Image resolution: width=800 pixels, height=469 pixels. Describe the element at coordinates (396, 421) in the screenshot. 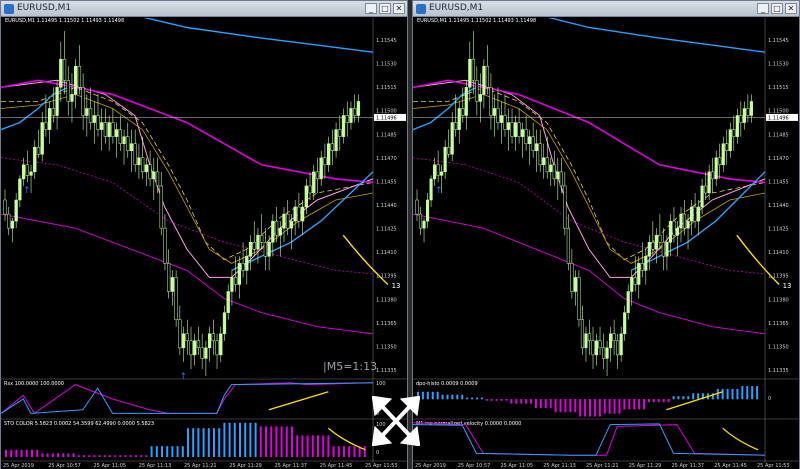

I see `cross-arrows-icon` at that location.